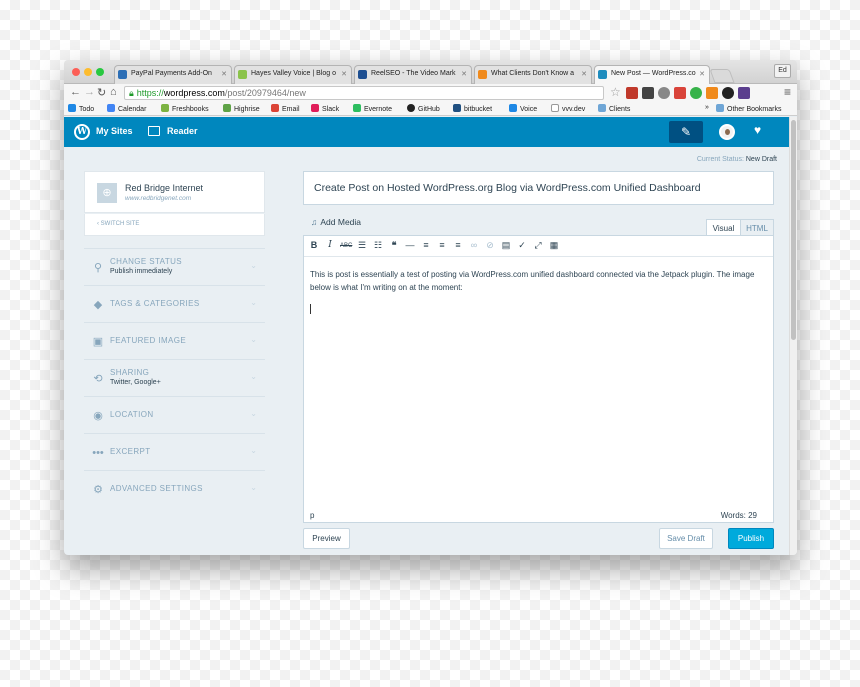 The image size is (860, 687). What do you see at coordinates (686, 538) in the screenshot?
I see `save-draft-button: Save Draft` at bounding box center [686, 538].